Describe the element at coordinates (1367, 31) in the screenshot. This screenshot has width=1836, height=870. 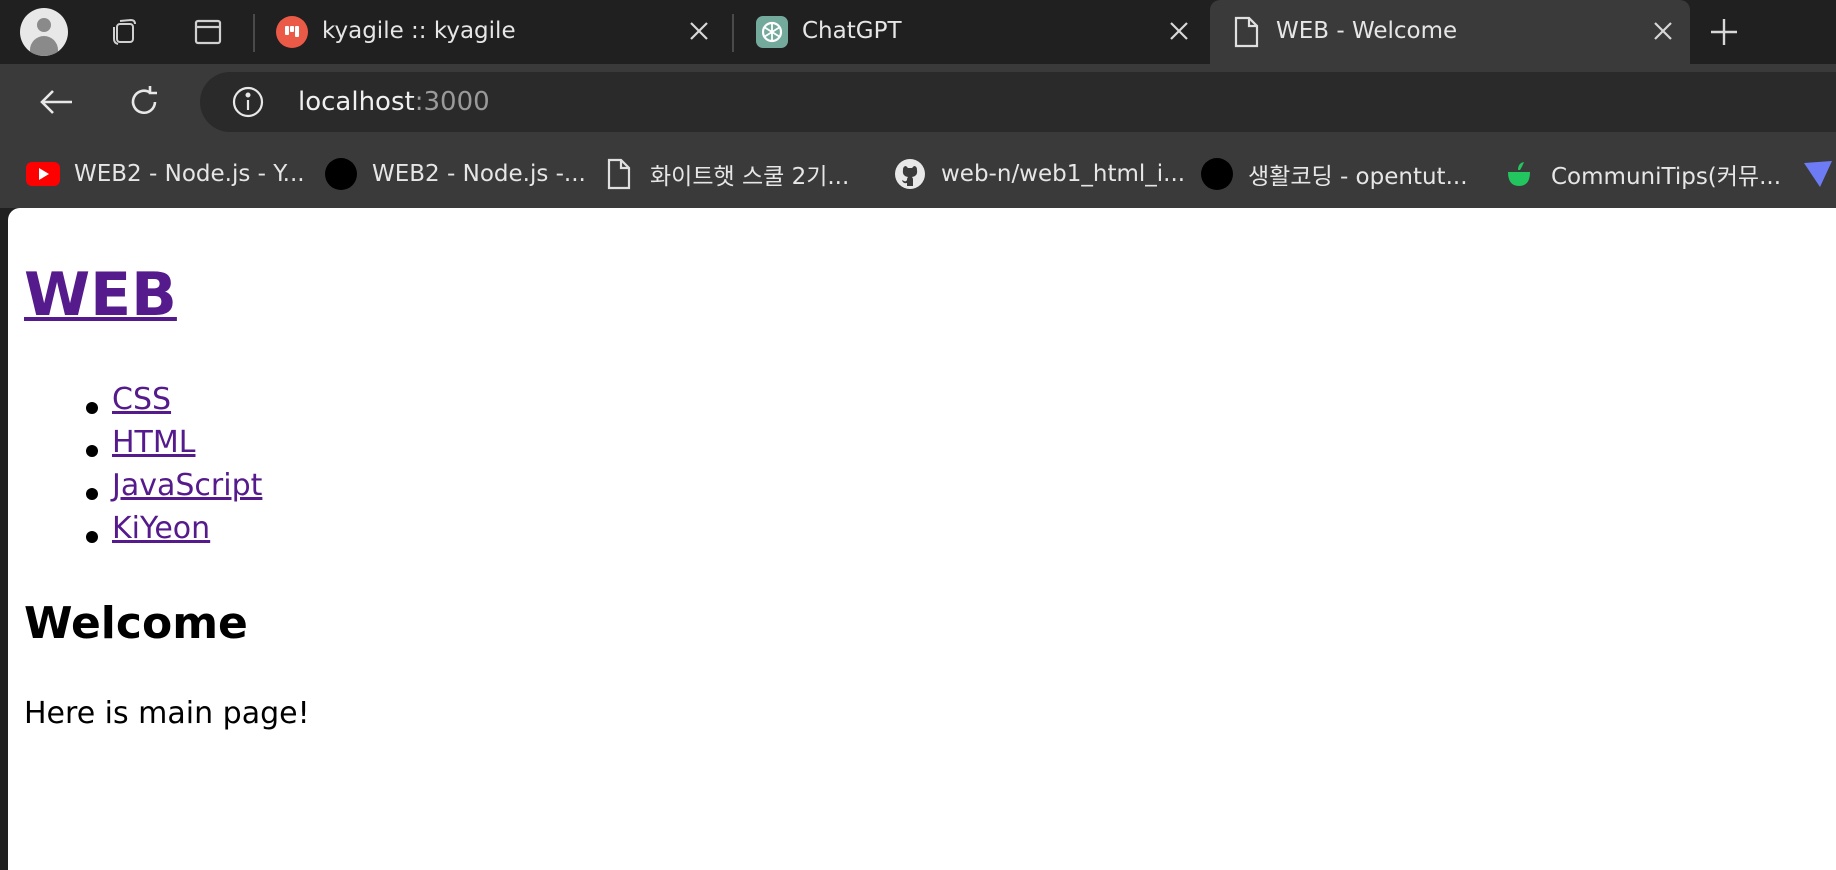
I see `tab-title: WEB - Welcome` at that location.